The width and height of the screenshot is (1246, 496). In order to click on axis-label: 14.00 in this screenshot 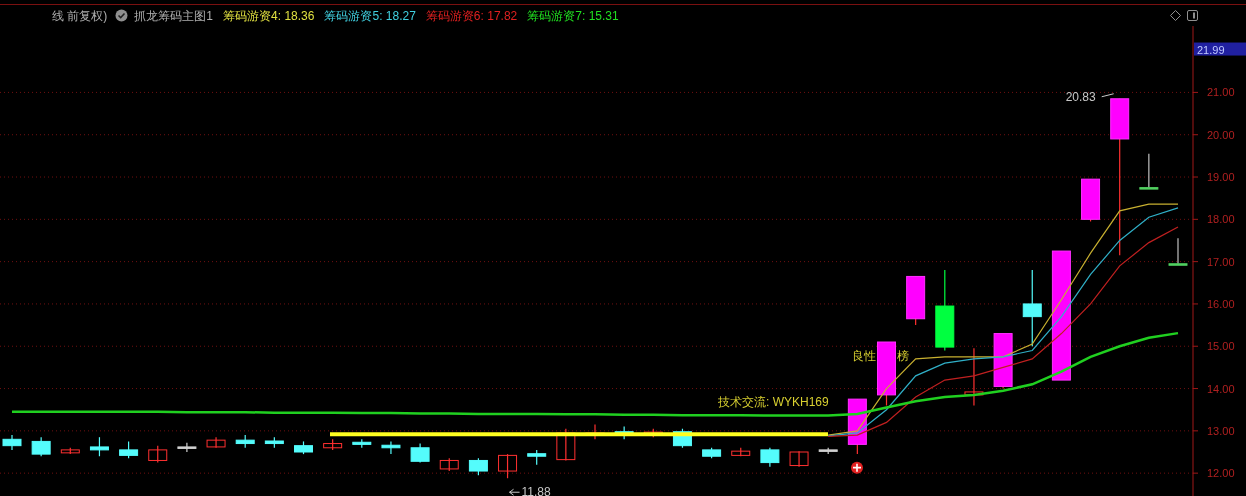, I will do `click(1221, 388)`.